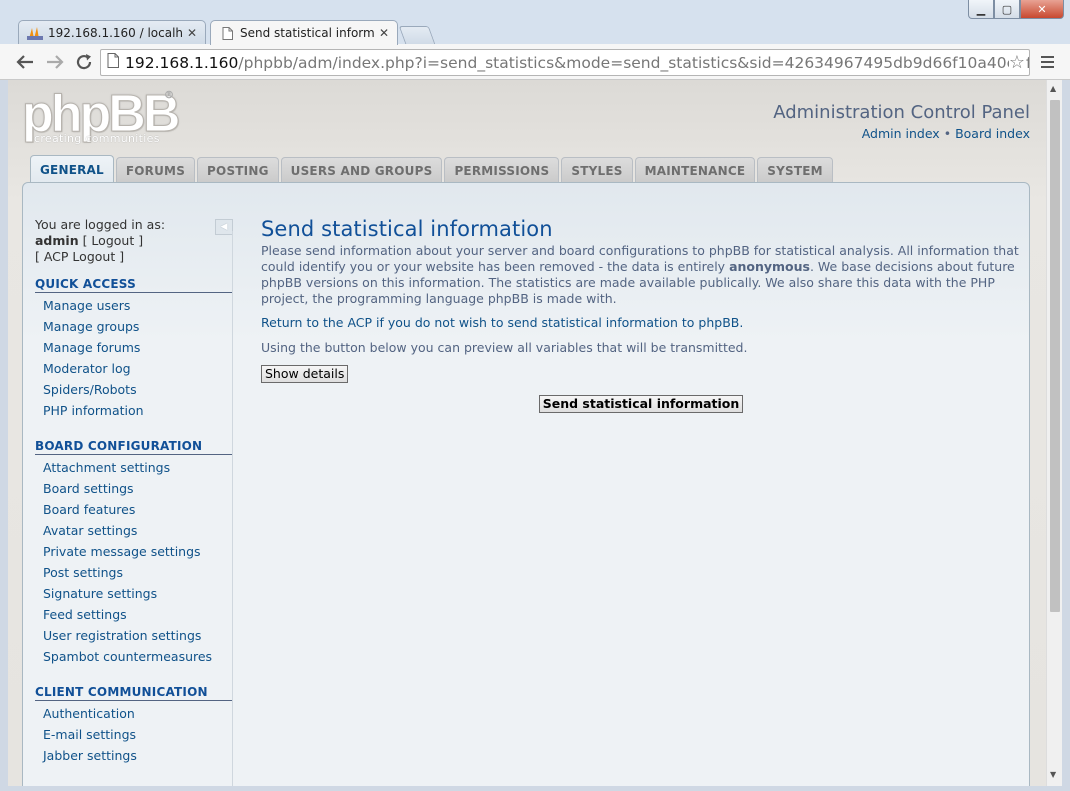 Image resolution: width=1070 pixels, height=791 pixels. Describe the element at coordinates (72, 169) in the screenshot. I see `tab-general: GENERAL` at that location.